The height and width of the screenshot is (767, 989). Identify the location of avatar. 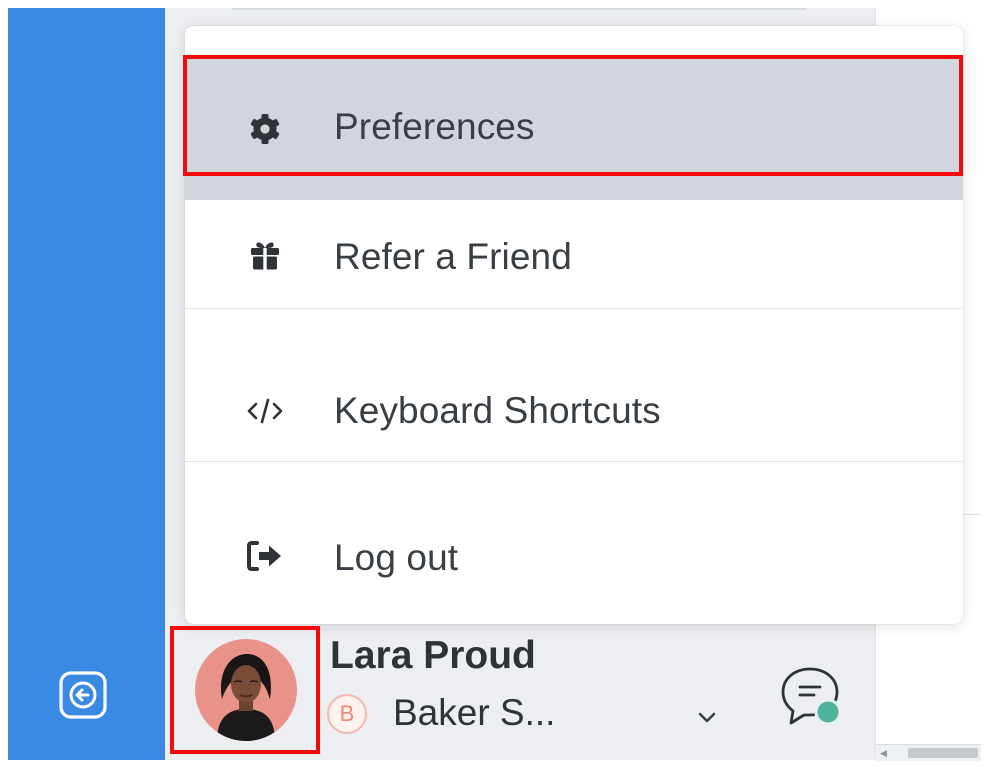
(246, 690).